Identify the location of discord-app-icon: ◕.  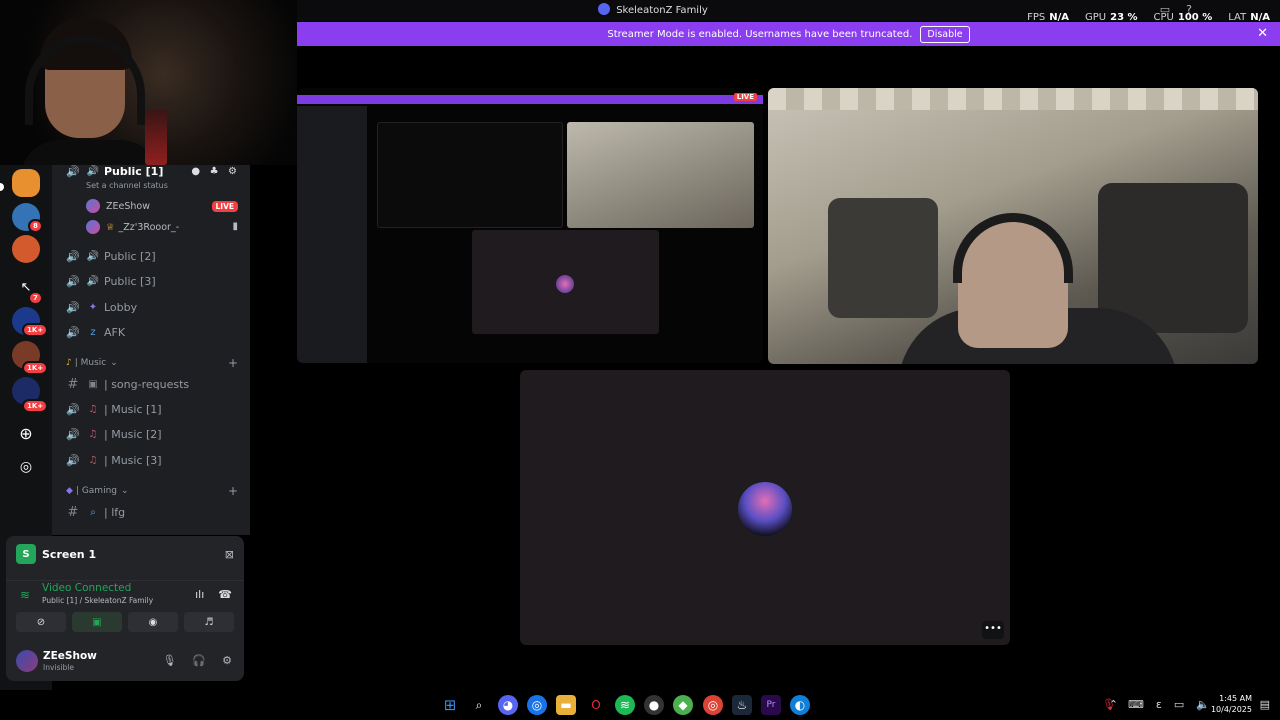
(508, 705).